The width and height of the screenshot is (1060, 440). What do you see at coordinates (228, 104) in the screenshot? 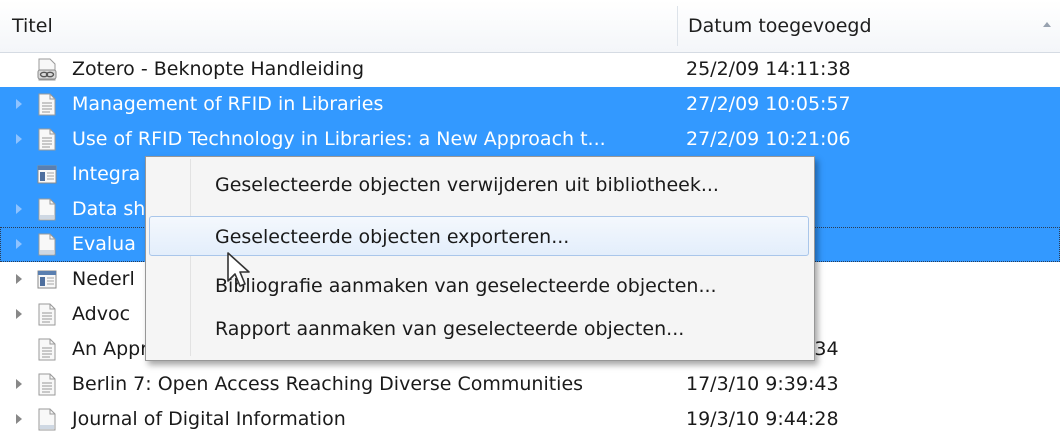
I see `item-title: Management of RFID in Libraries` at bounding box center [228, 104].